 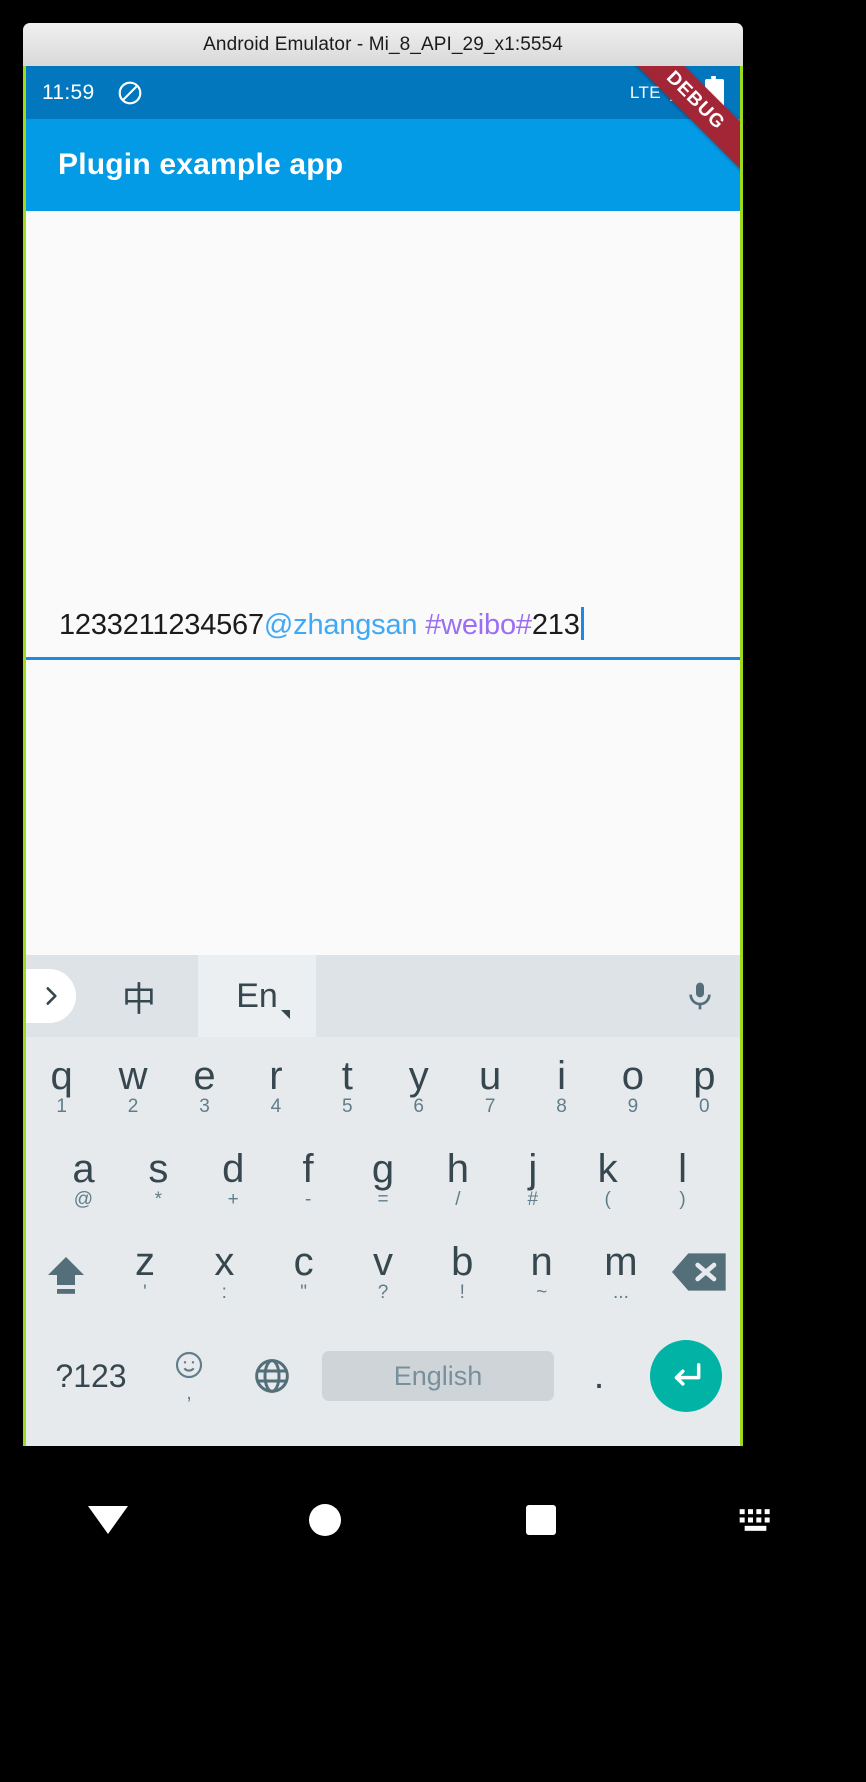 I want to click on rich-text-field: 1233211234567@zhangsan #weibo#213, so click(x=383, y=632).